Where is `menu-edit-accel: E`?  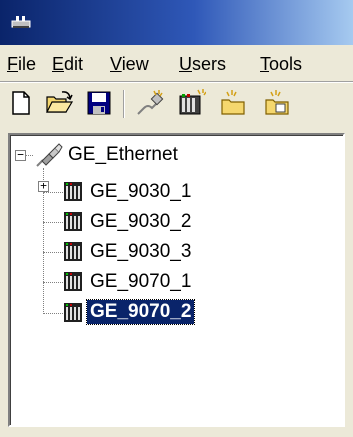
menu-edit-accel: E is located at coordinates (58, 64).